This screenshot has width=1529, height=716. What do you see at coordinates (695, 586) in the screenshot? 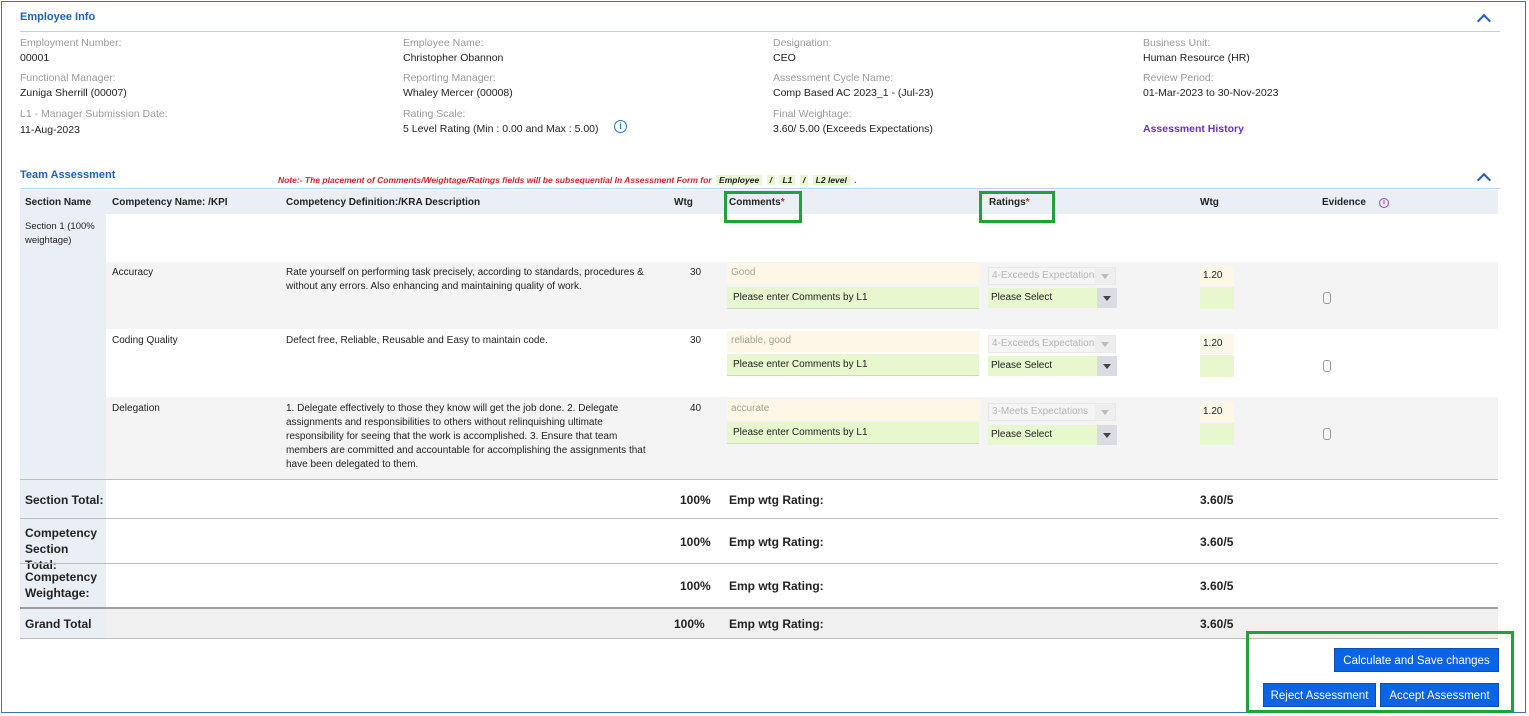
I see `competency-weightage-pct: 100%` at bounding box center [695, 586].